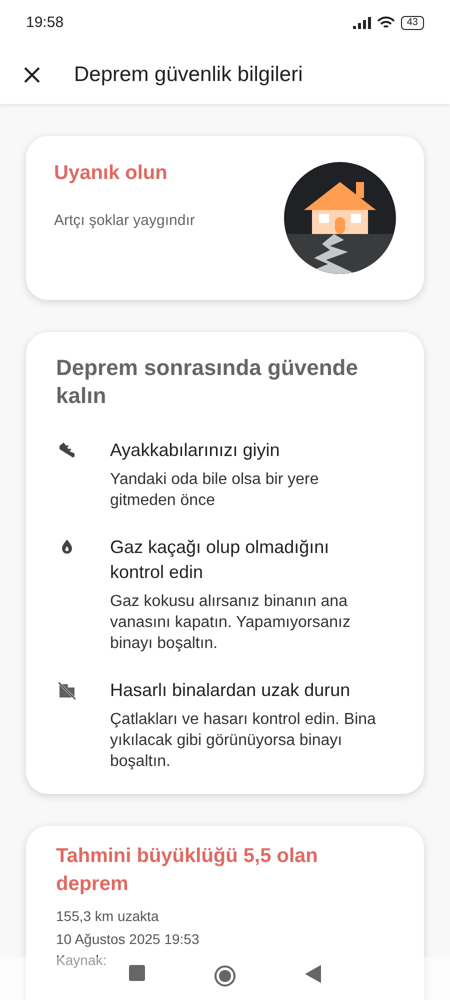 Image resolution: width=450 pixels, height=1000 pixels. Describe the element at coordinates (220, 560) in the screenshot. I see `tip-title: Gaz kaçağı olup olmadığını kontrol edin` at that location.